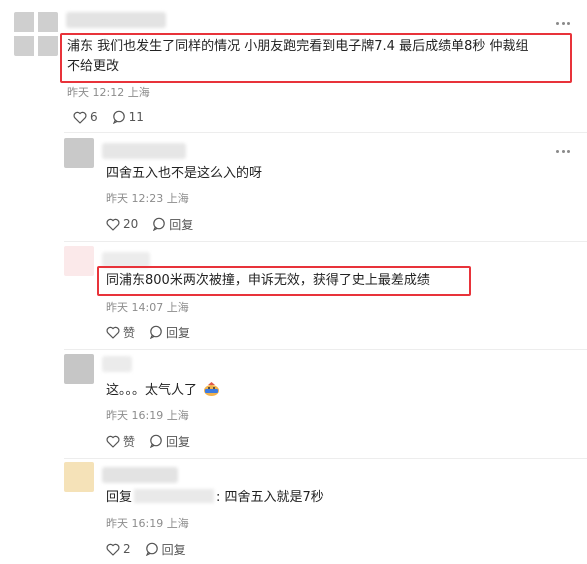  I want to click on like-button: 2, so click(118, 549).